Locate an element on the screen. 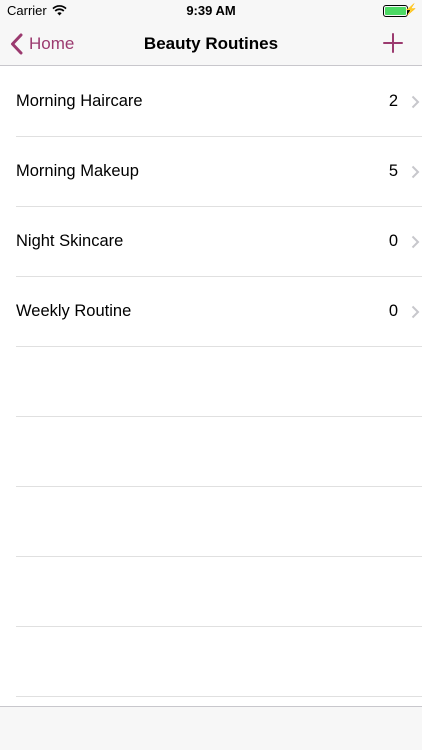 The height and width of the screenshot is (750, 422). navigation-bar: Home Beauty Routines is located at coordinates (211, 44).